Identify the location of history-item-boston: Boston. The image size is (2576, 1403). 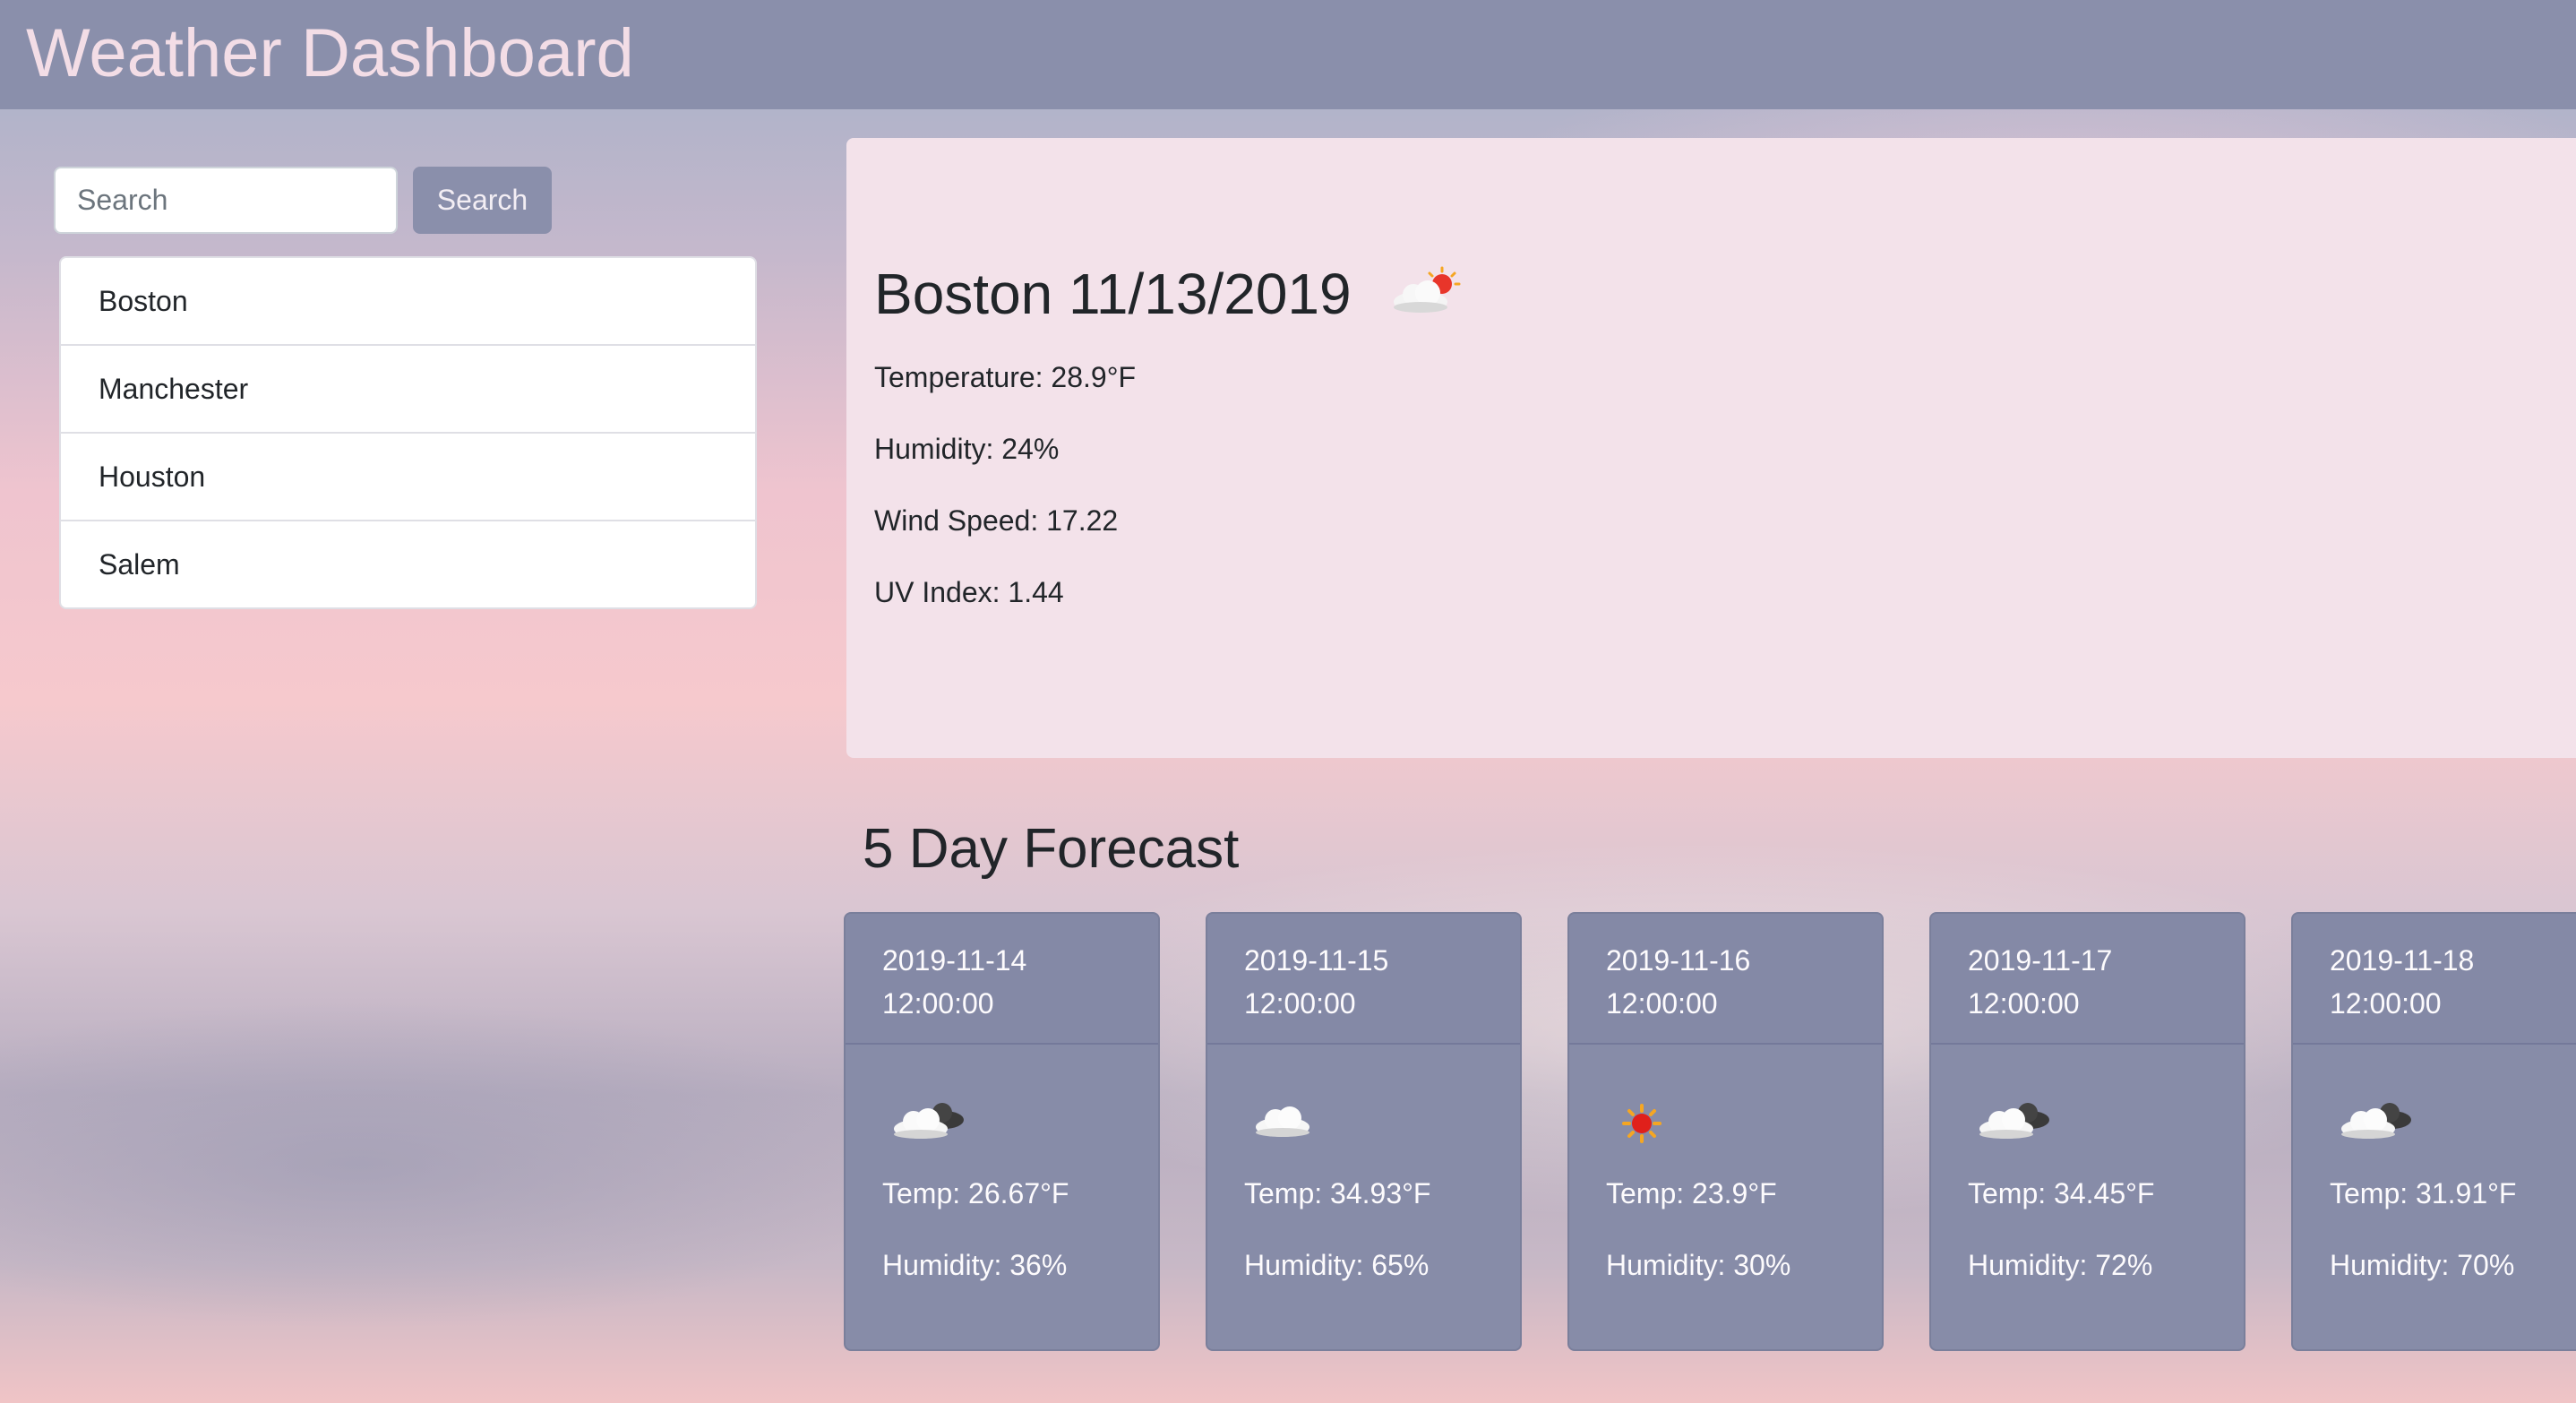
(408, 302).